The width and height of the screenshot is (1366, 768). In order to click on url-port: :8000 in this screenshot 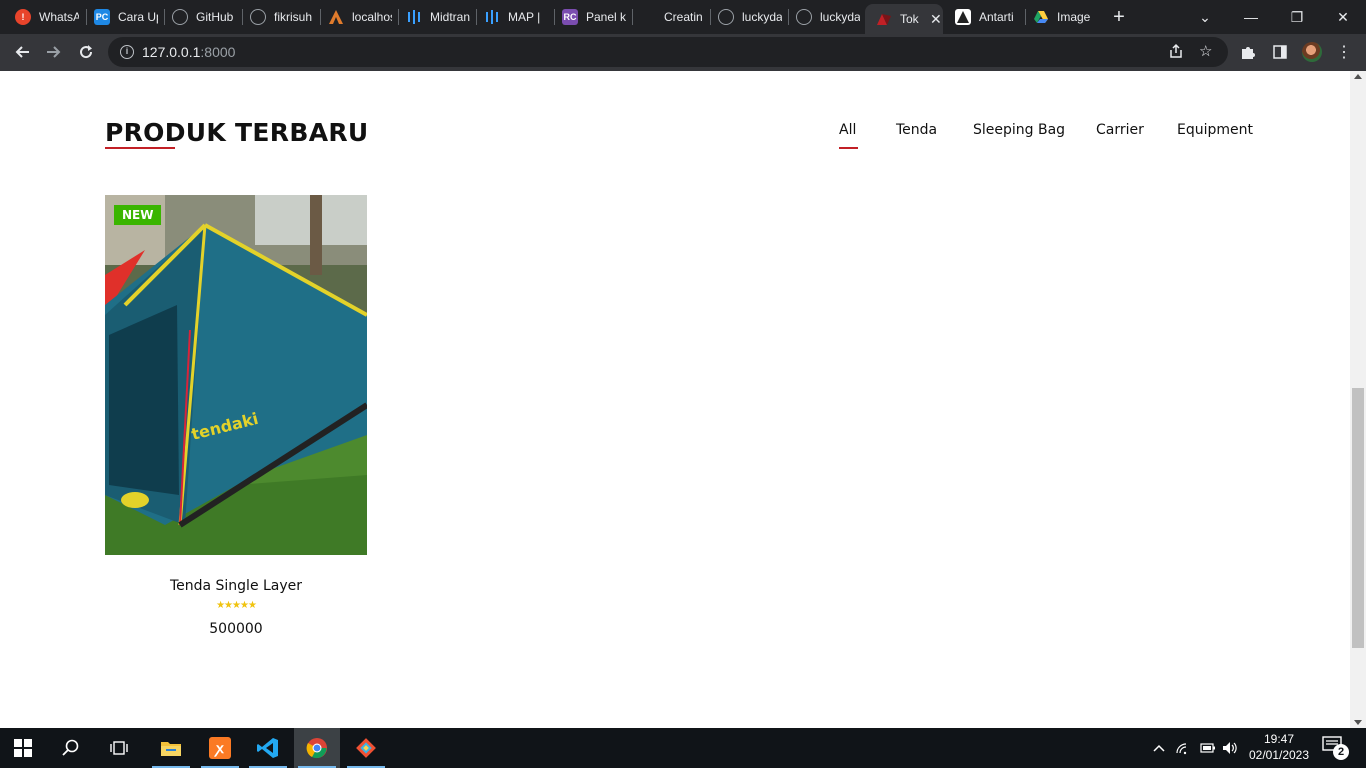, I will do `click(218, 52)`.